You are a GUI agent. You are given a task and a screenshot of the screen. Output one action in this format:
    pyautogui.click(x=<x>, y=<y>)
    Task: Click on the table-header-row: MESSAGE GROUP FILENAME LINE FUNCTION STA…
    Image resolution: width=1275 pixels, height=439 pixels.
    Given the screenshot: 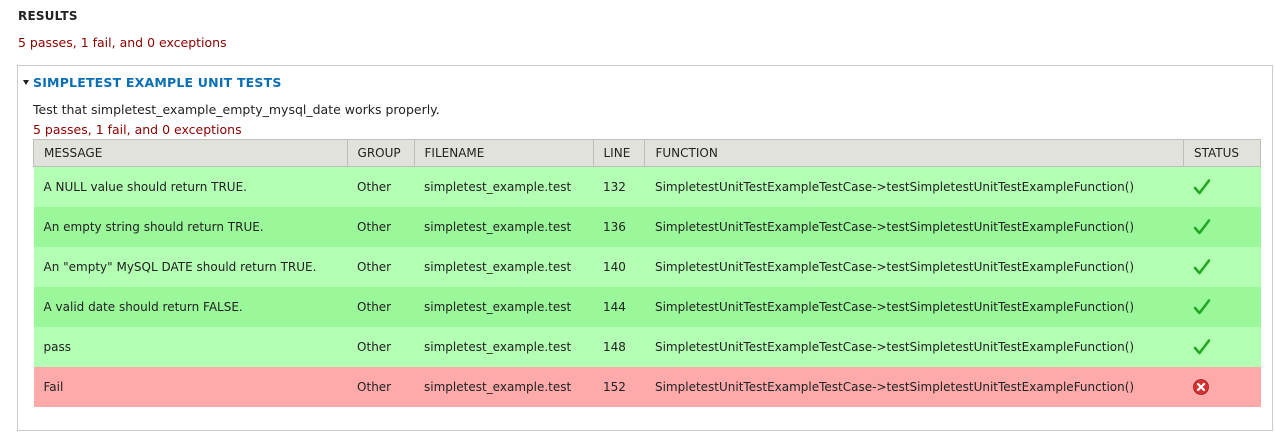 What is the action you would take?
    pyautogui.click(x=647, y=153)
    